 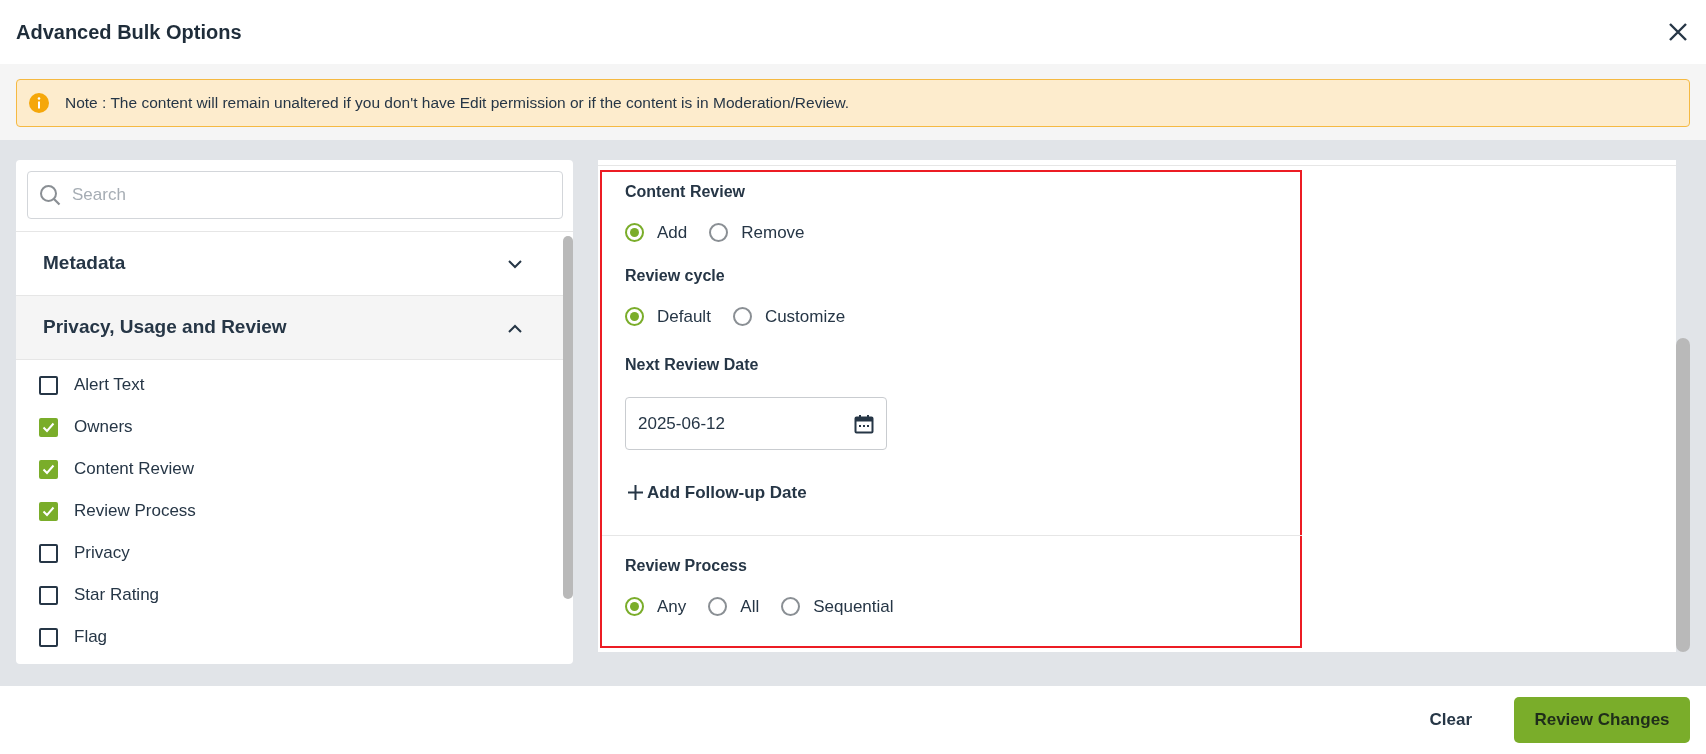 I want to click on review-changes-button: Review Changes, so click(x=1602, y=720).